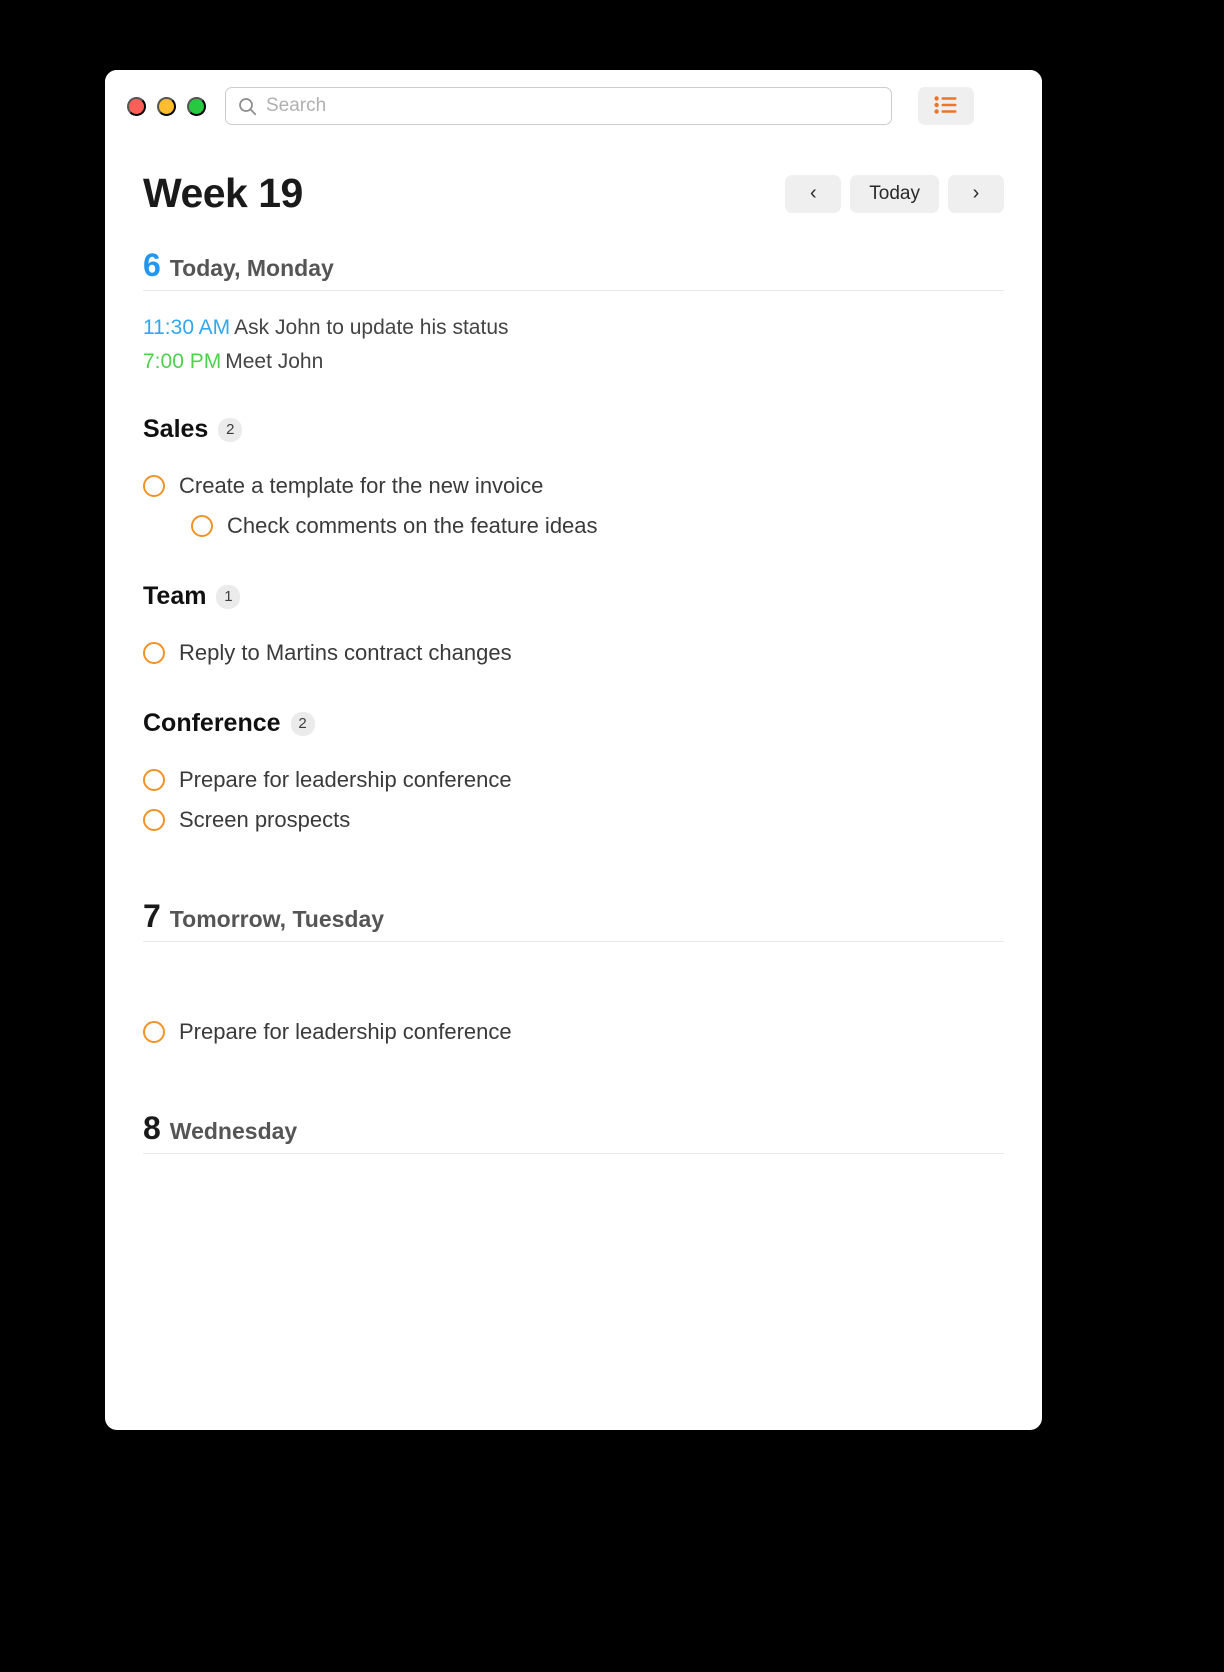 This screenshot has width=1224, height=1672. Describe the element at coordinates (573, 723) in the screenshot. I see `task-group-header: Conference 2` at that location.